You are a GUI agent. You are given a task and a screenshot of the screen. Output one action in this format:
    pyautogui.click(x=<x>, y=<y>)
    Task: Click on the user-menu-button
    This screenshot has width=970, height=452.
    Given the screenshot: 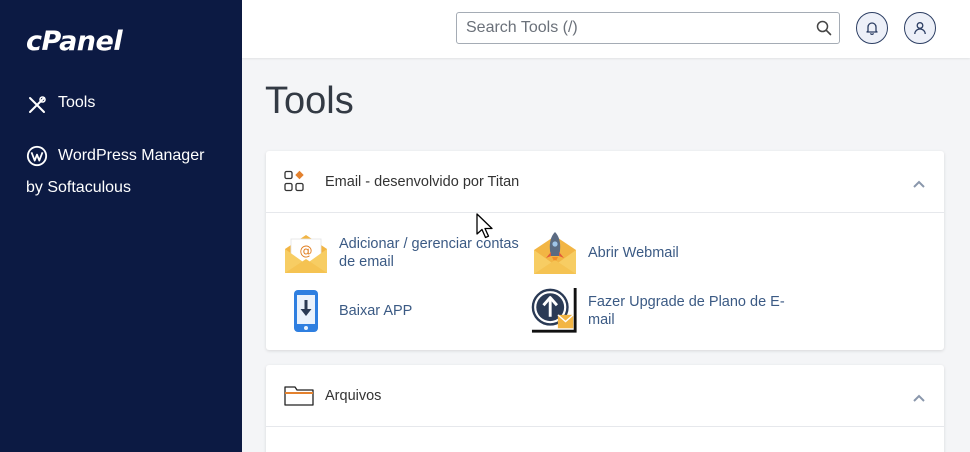 What is the action you would take?
    pyautogui.click(x=920, y=28)
    